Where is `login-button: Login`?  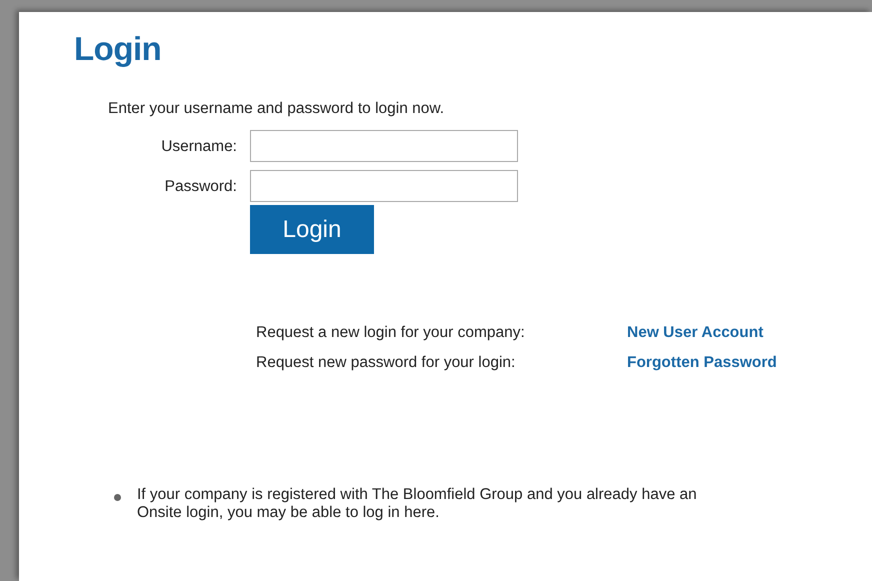
login-button: Login is located at coordinates (312, 229).